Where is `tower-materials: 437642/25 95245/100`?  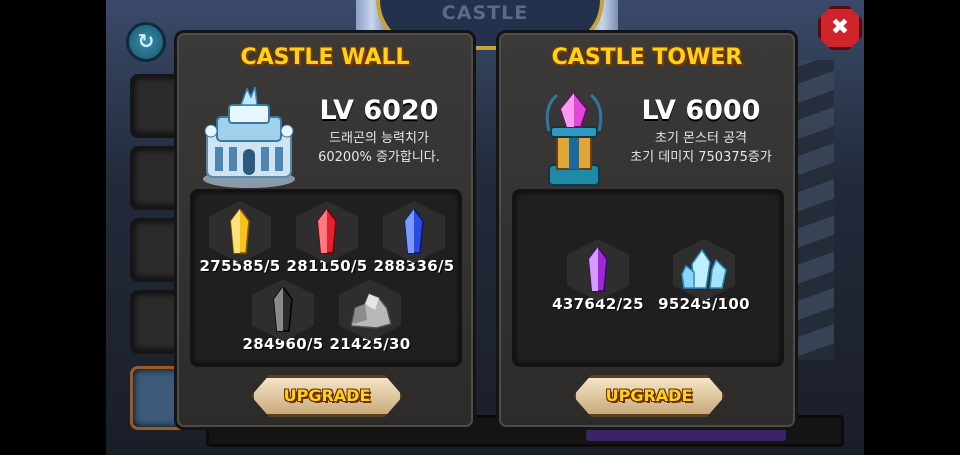
tower-materials: 437642/25 95245/100 is located at coordinates (648, 278).